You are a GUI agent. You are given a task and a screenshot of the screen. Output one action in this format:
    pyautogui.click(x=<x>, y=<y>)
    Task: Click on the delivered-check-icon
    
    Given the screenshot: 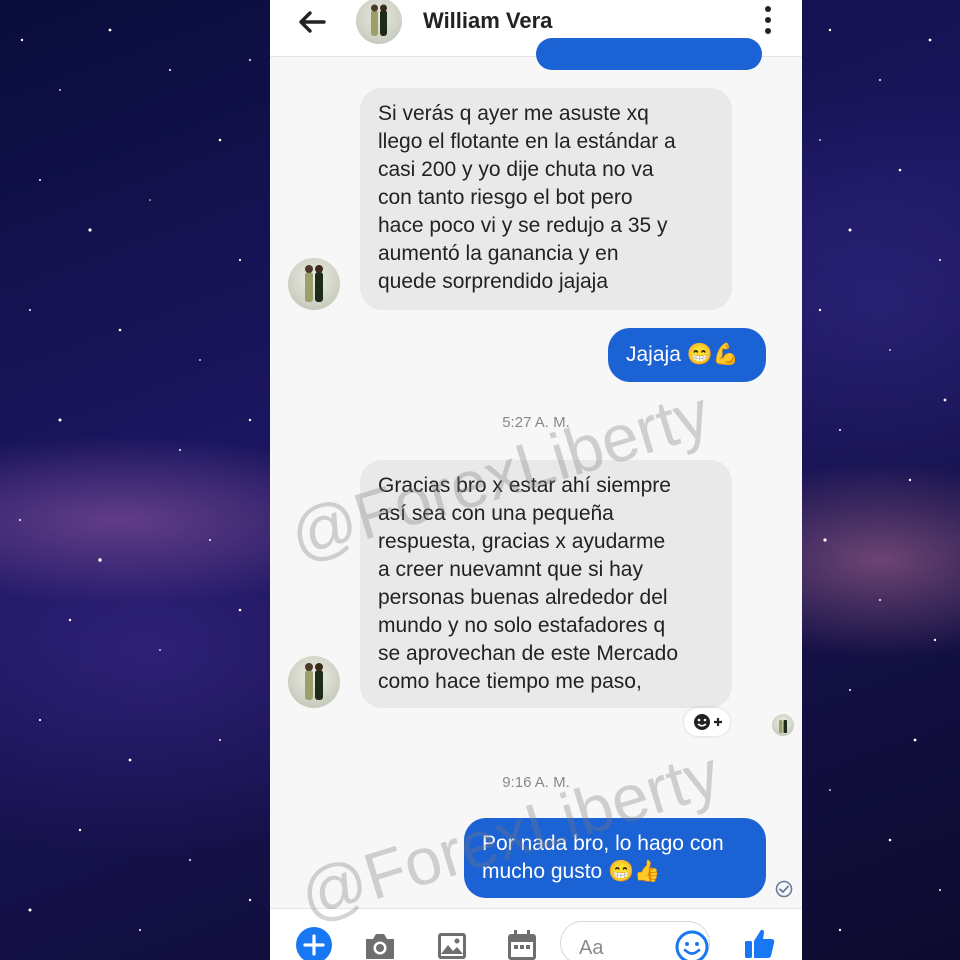 What is the action you would take?
    pyautogui.click(x=784, y=889)
    